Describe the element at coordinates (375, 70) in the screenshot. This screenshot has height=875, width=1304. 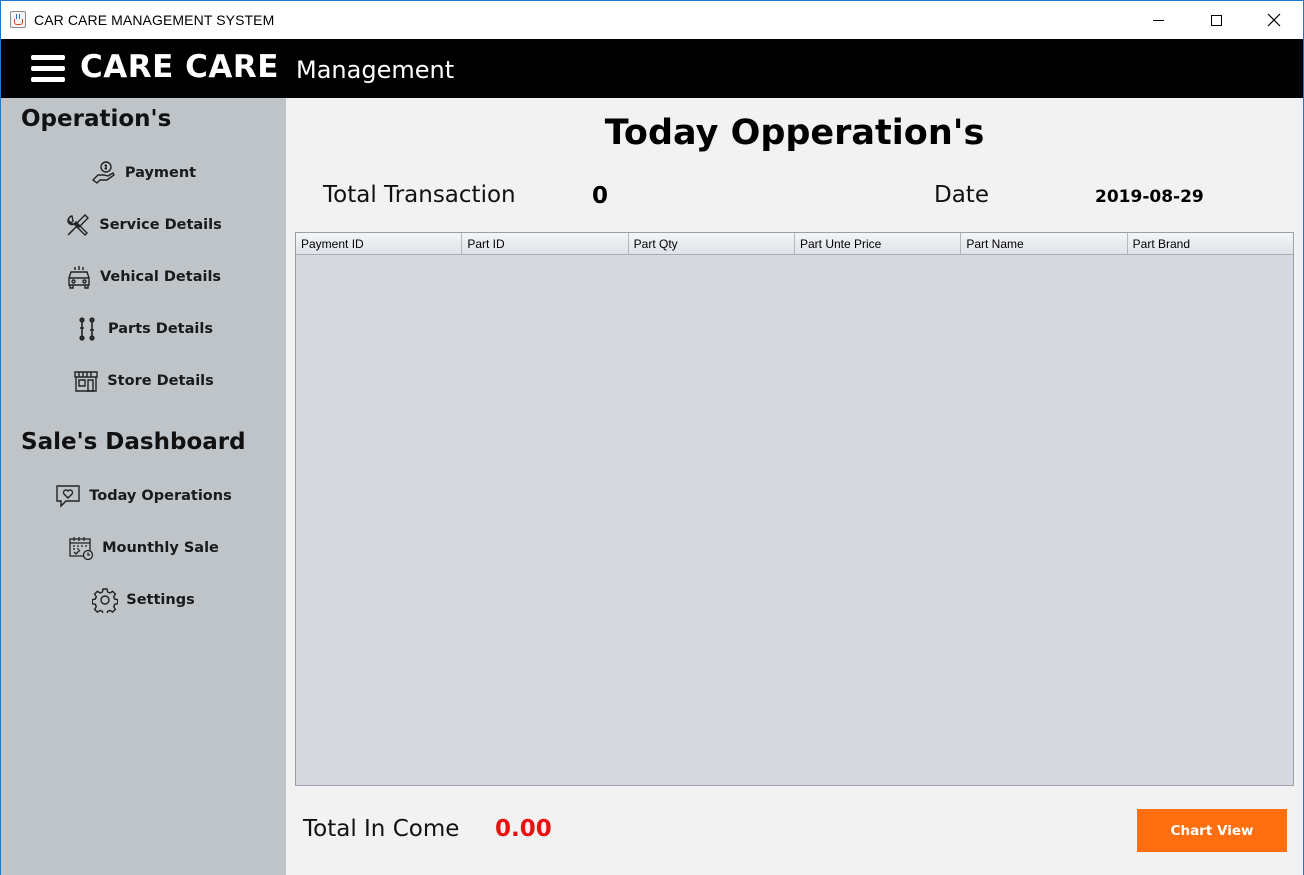
I see `brand-subtitle: Management` at that location.